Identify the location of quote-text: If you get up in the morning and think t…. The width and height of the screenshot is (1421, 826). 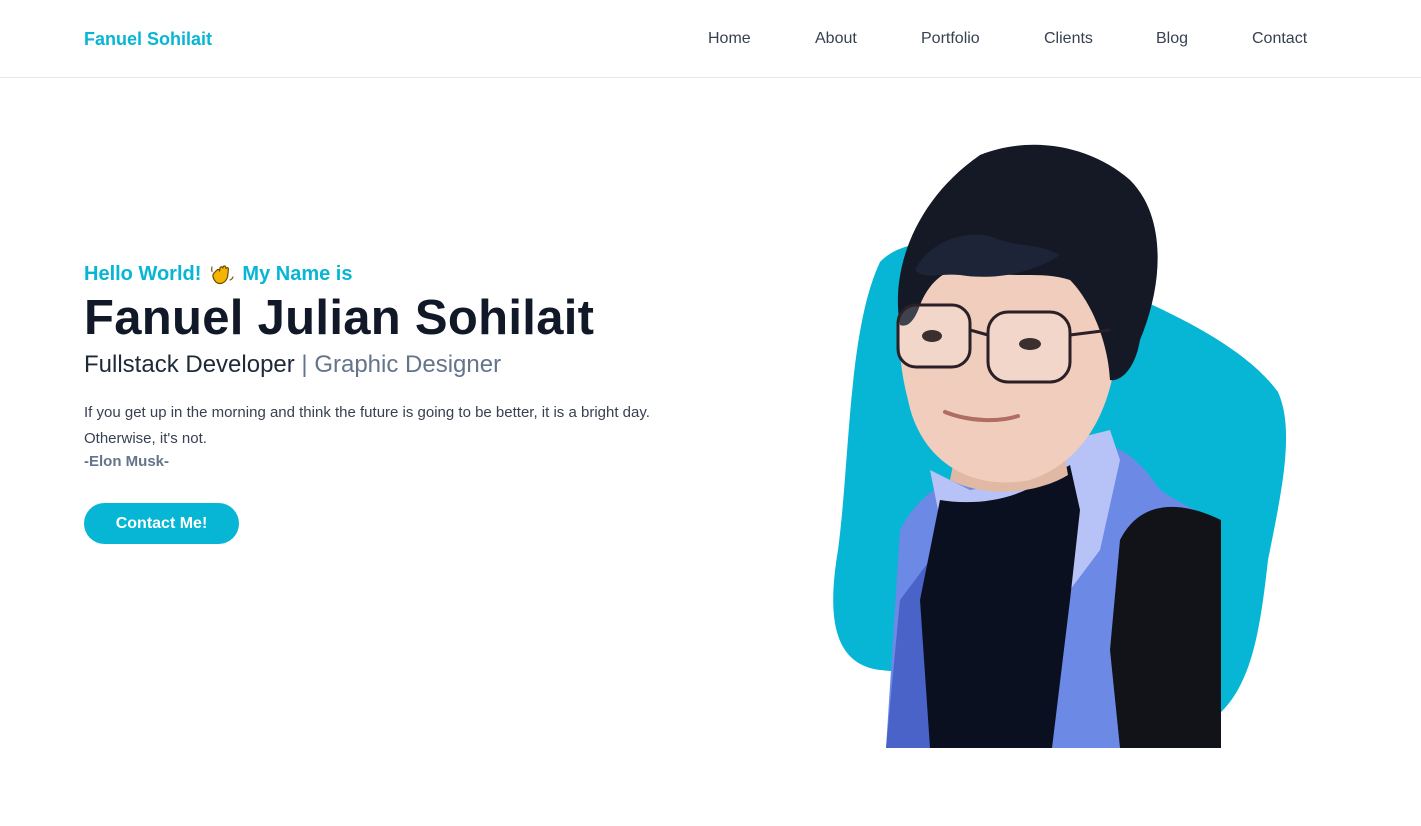
(367, 425).